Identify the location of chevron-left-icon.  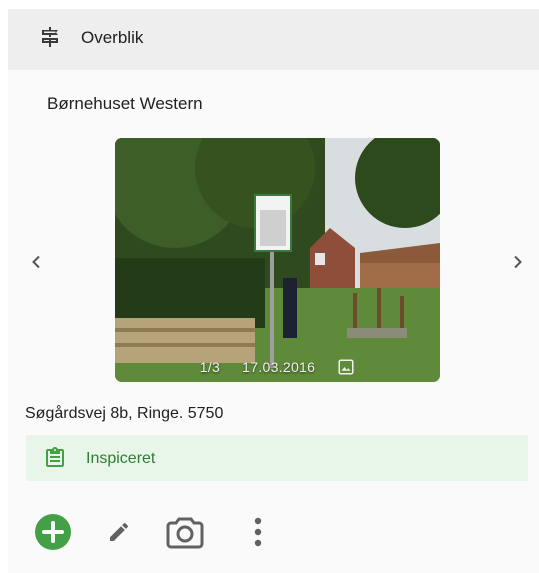
(36, 262).